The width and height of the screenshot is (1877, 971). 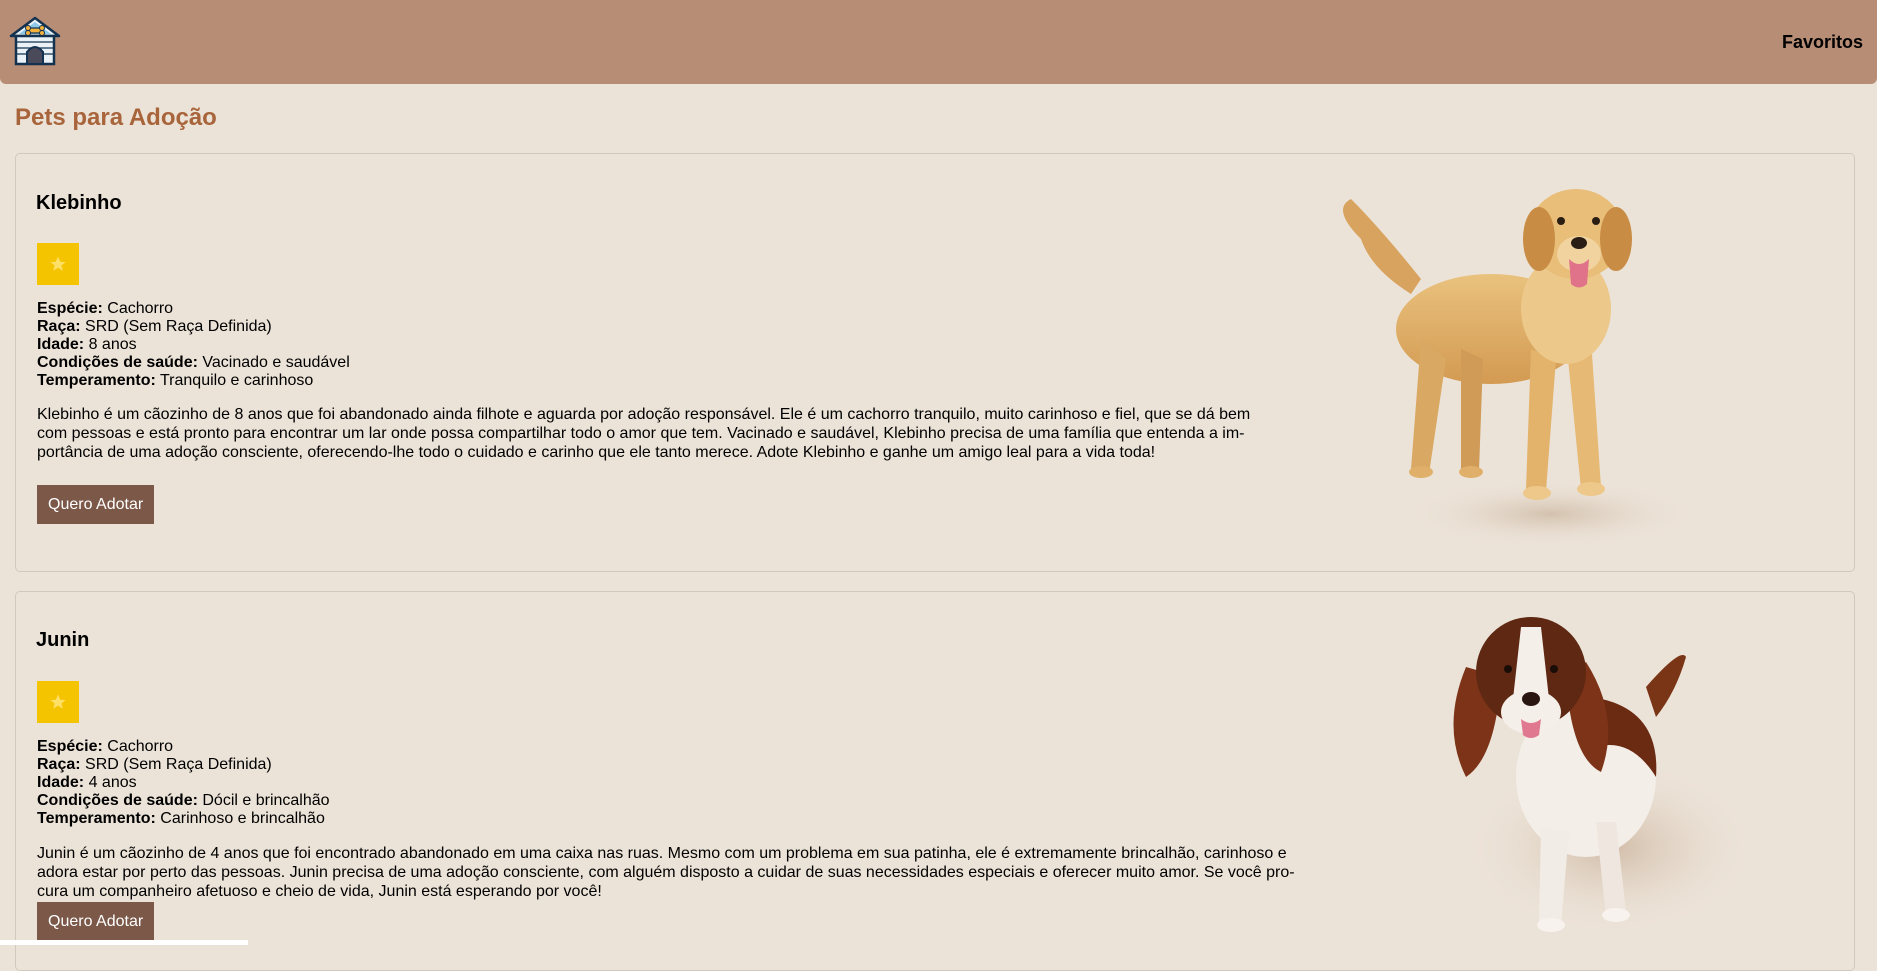 What do you see at coordinates (537, 801) in the screenshot?
I see `health-row: Condições de saúde: Dócil e brincalhão` at bounding box center [537, 801].